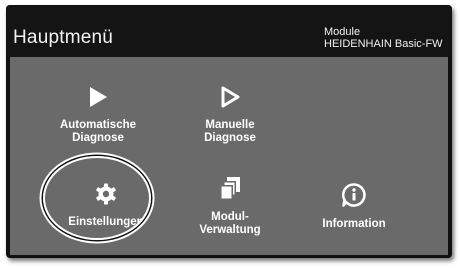  I want to click on module-management-label: Modul- Verwaltung, so click(230, 223).